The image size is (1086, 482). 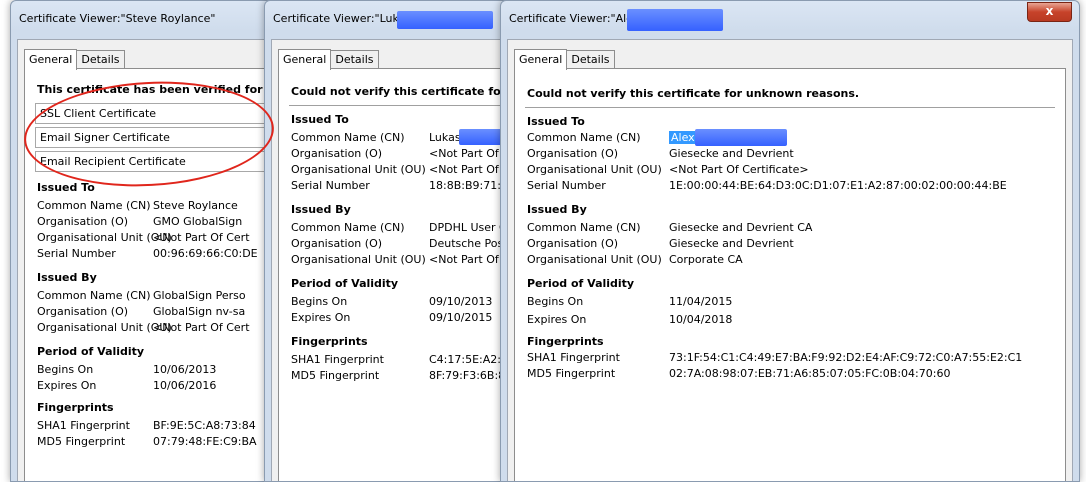 What do you see at coordinates (739, 169) in the screenshot?
I see `issued-to-ou-value: <Not Part Of Certificate>` at bounding box center [739, 169].